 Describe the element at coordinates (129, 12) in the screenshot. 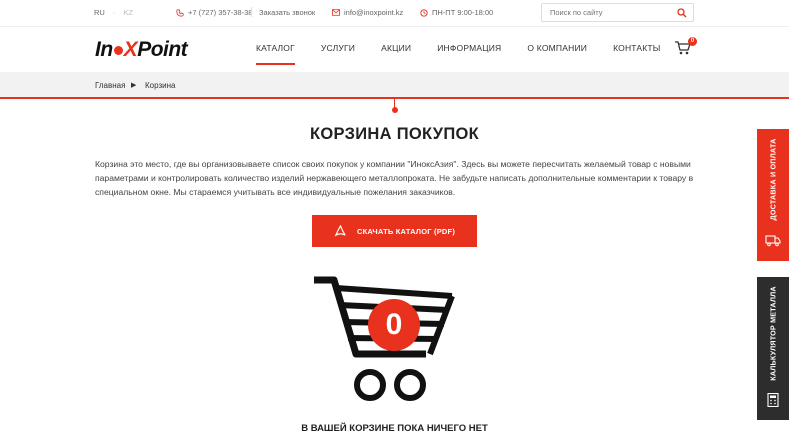

I see `lang-kz: KZ` at that location.